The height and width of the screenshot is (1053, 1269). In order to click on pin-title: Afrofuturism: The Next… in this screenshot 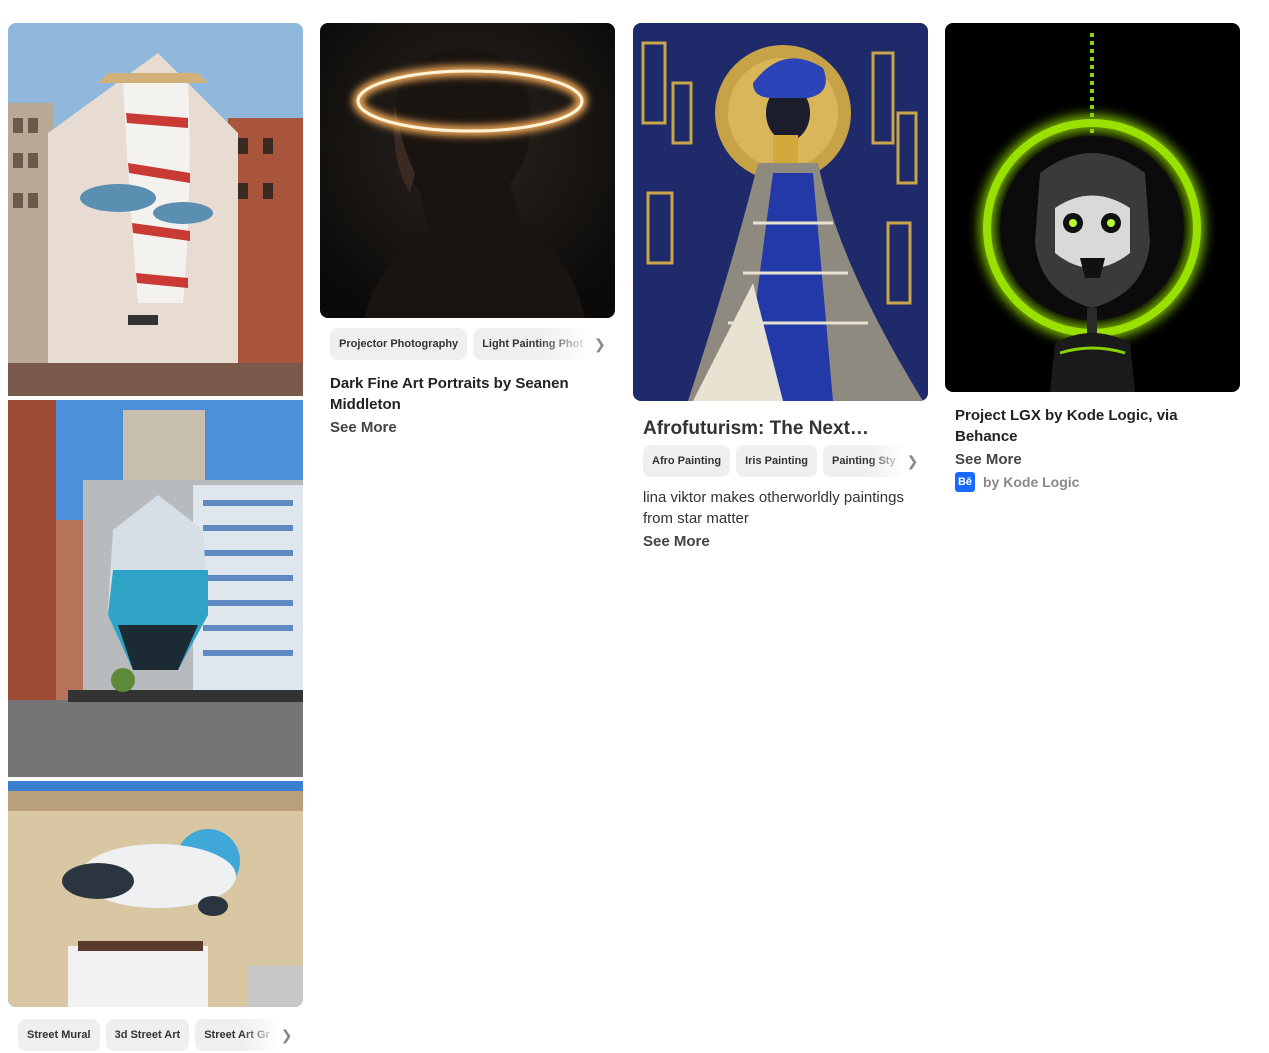, I will do `click(780, 429)`.